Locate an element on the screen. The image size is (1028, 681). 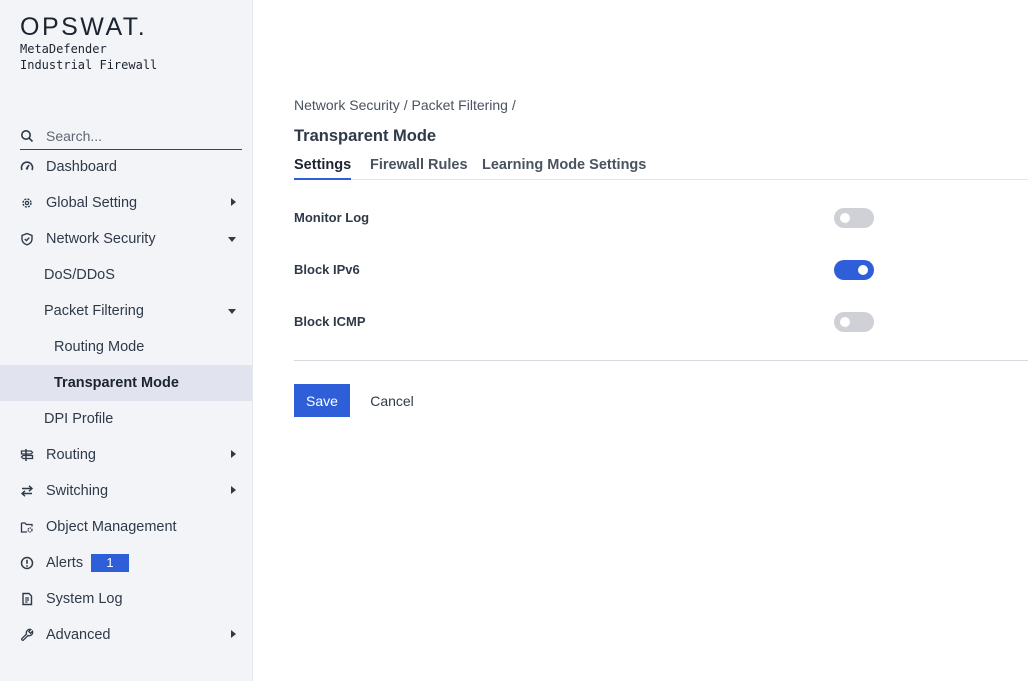
sidebar-item-label: Advanced is located at coordinates (78, 635).